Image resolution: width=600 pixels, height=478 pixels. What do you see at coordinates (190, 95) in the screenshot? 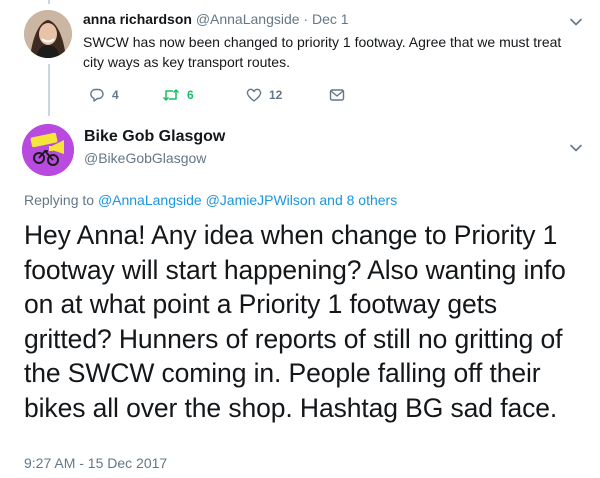
I see `retweet-count: 6` at bounding box center [190, 95].